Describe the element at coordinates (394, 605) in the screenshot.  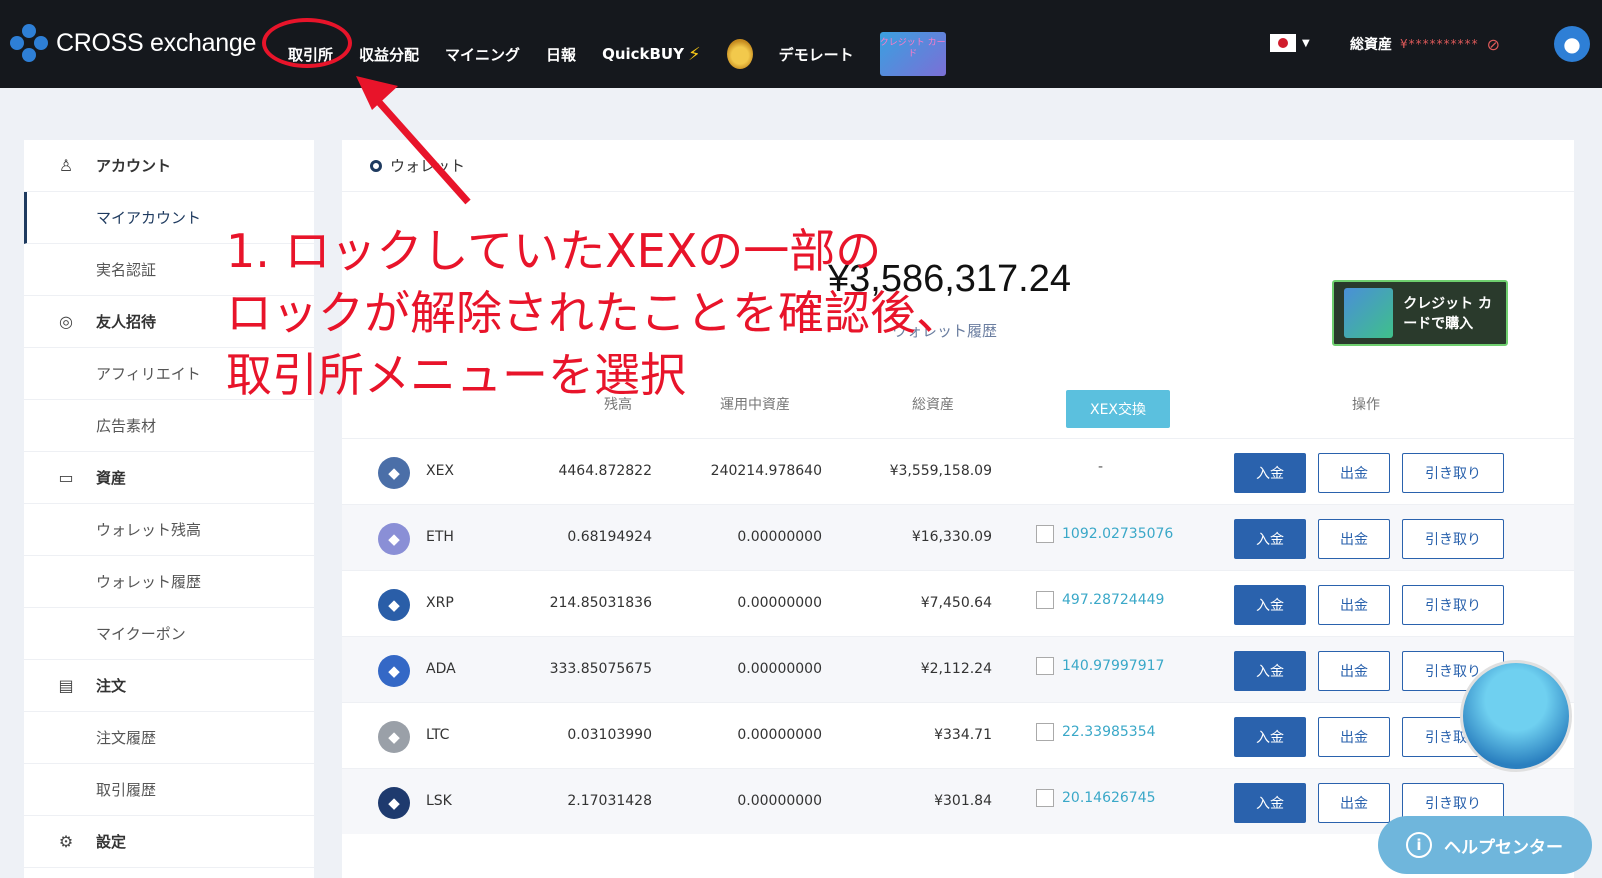
I see `coin-xrp-icon: ◆` at that location.